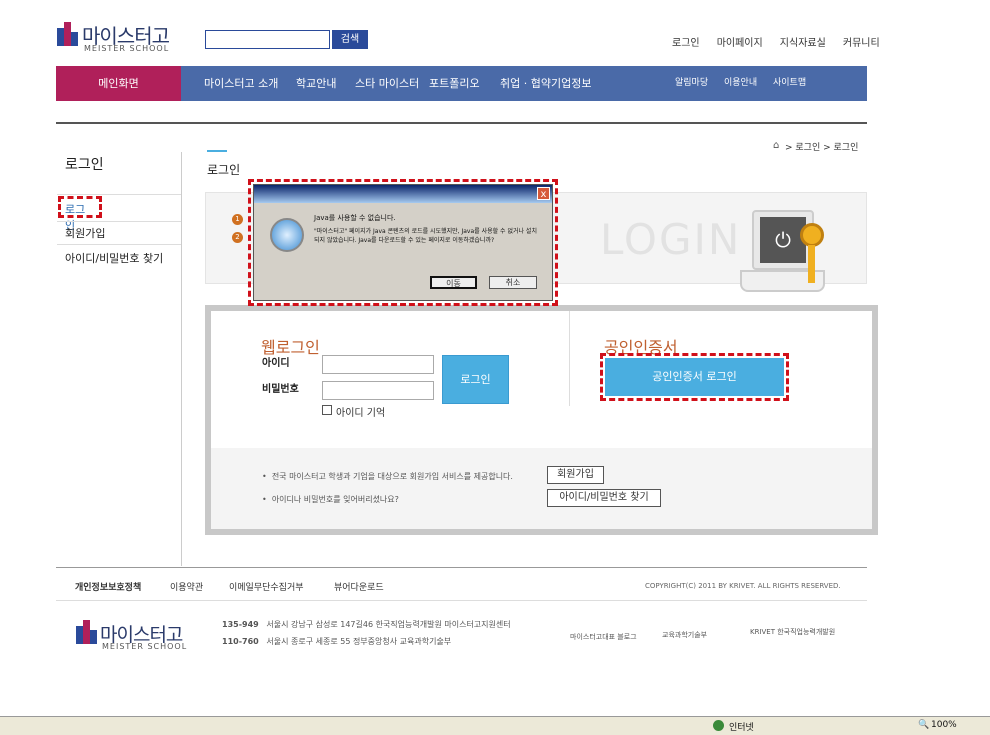 The image size is (990, 735). Describe the element at coordinates (68, 34) in the screenshot. I see `logo-icon` at that location.